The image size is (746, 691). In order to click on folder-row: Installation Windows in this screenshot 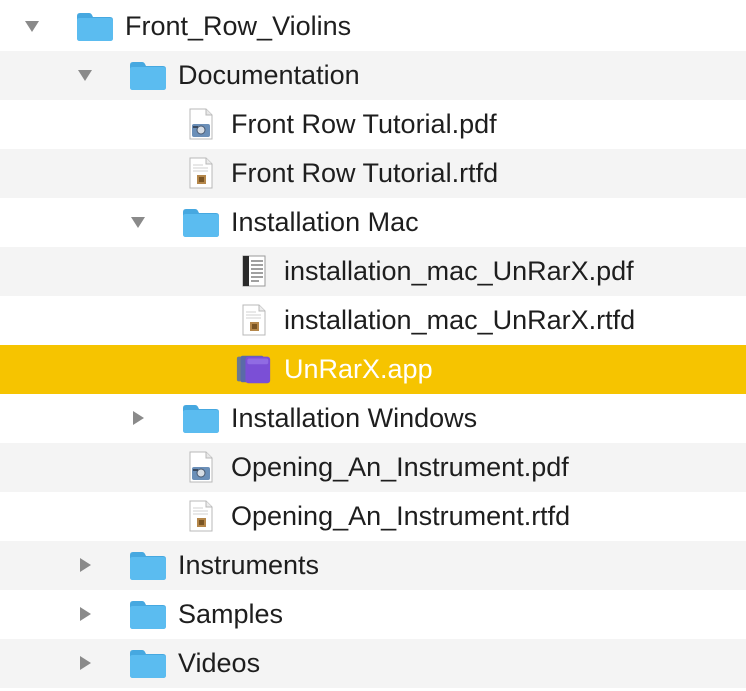, I will do `click(373, 418)`.